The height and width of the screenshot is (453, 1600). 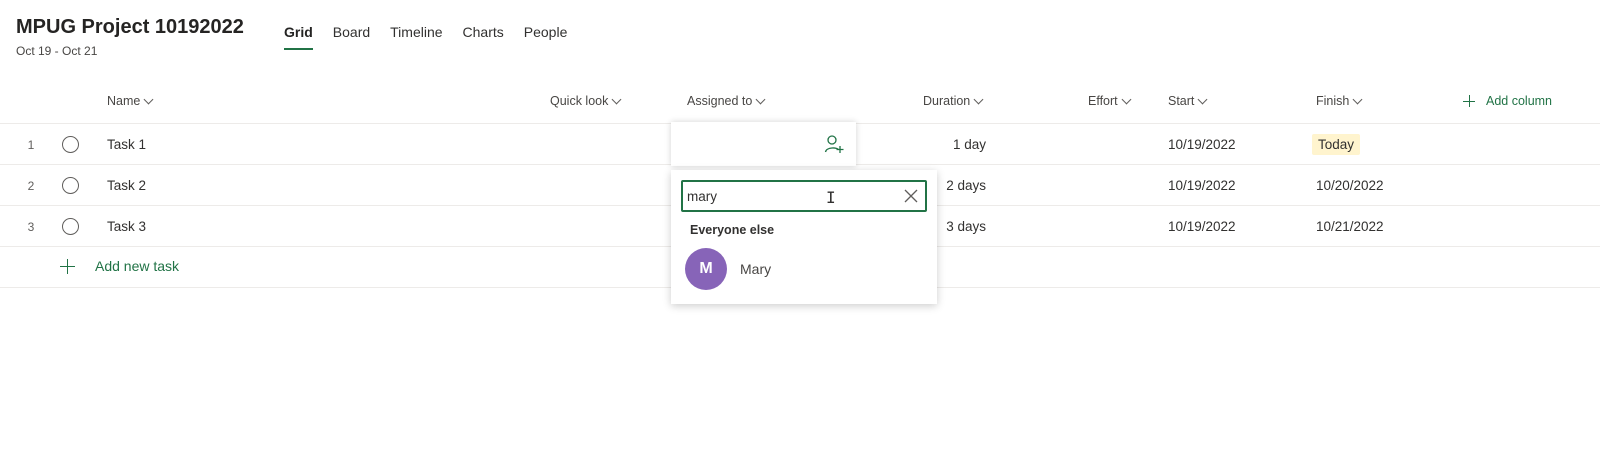 What do you see at coordinates (546, 37) in the screenshot?
I see `tab-people: People` at bounding box center [546, 37].